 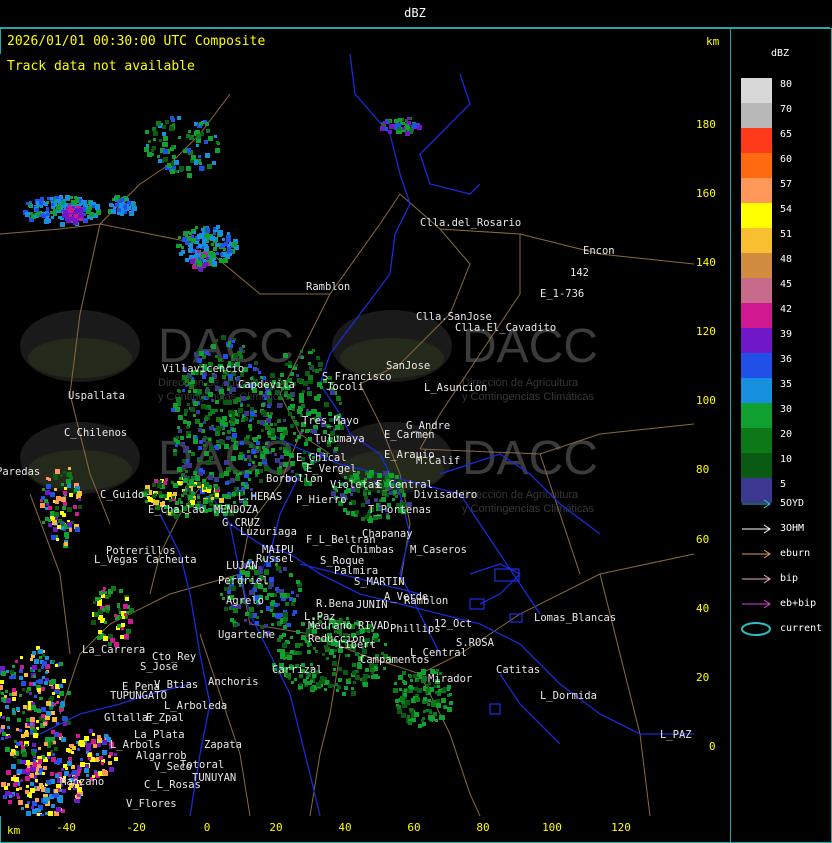 What do you see at coordinates (374, 626) in the screenshot?
I see `place-label: RIVAD` at bounding box center [374, 626].